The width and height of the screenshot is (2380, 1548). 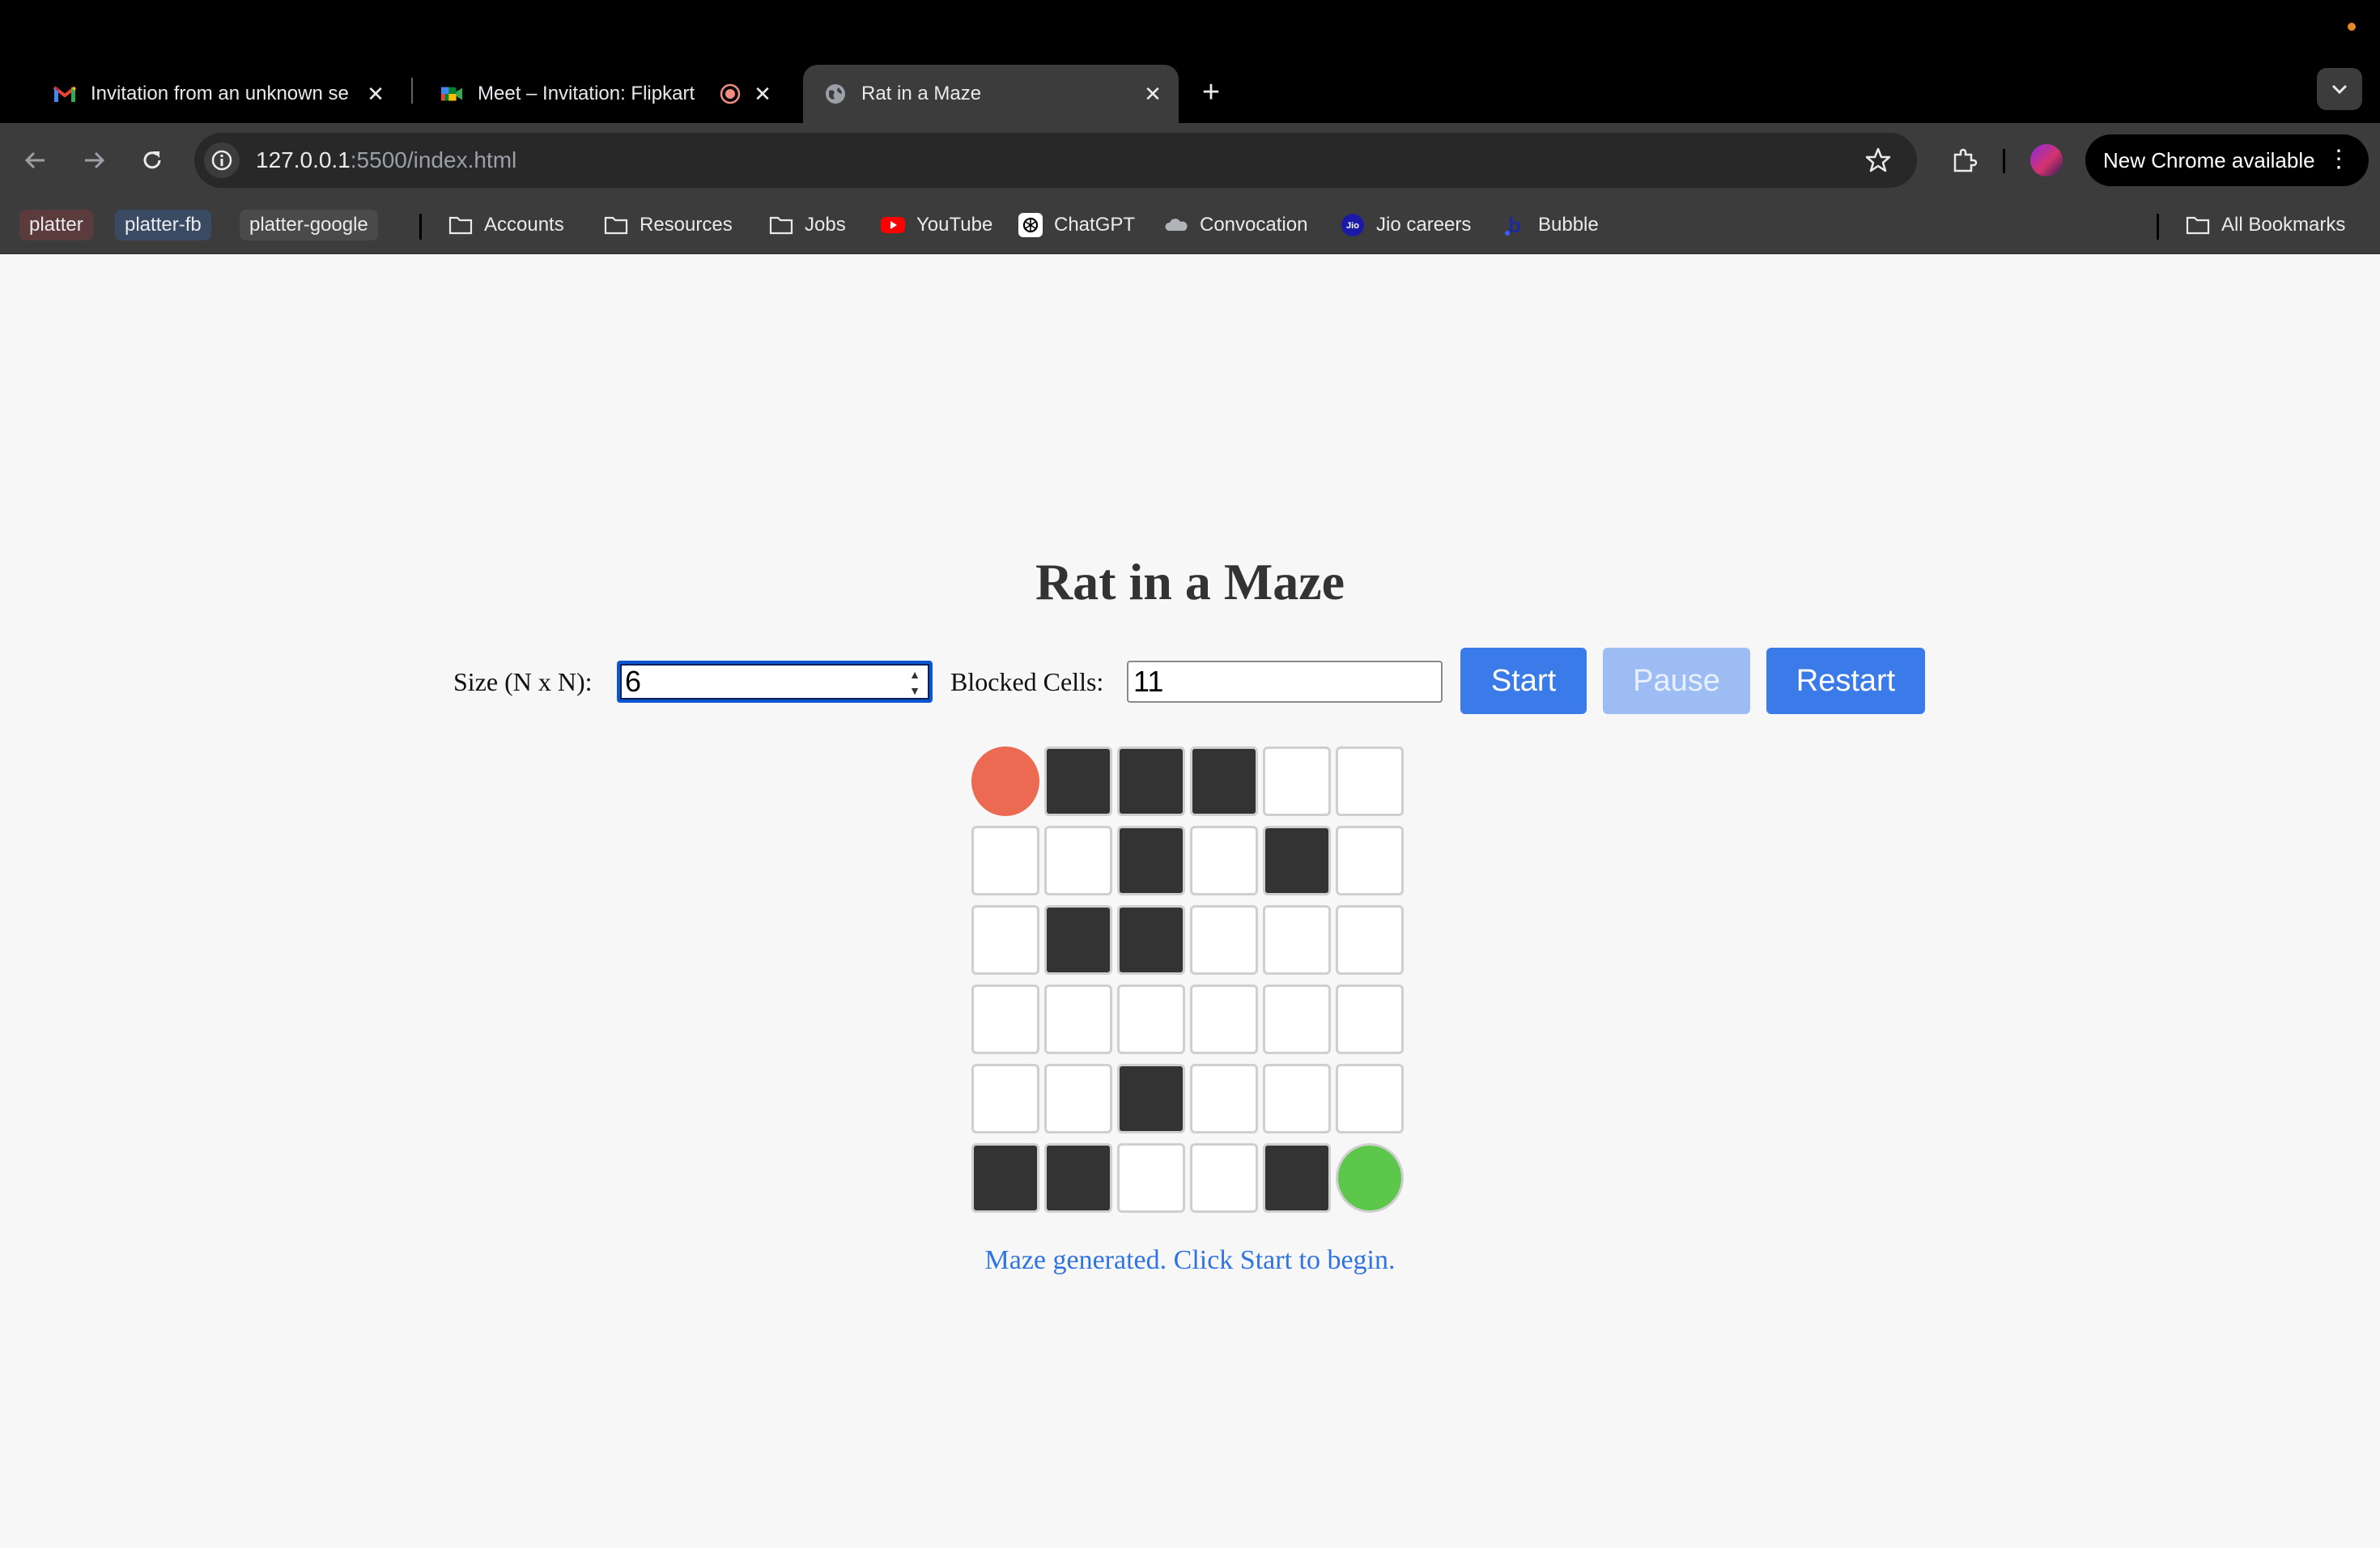 What do you see at coordinates (586, 93) in the screenshot?
I see `tab-title: Meet – Invitation: Flipkart` at bounding box center [586, 93].